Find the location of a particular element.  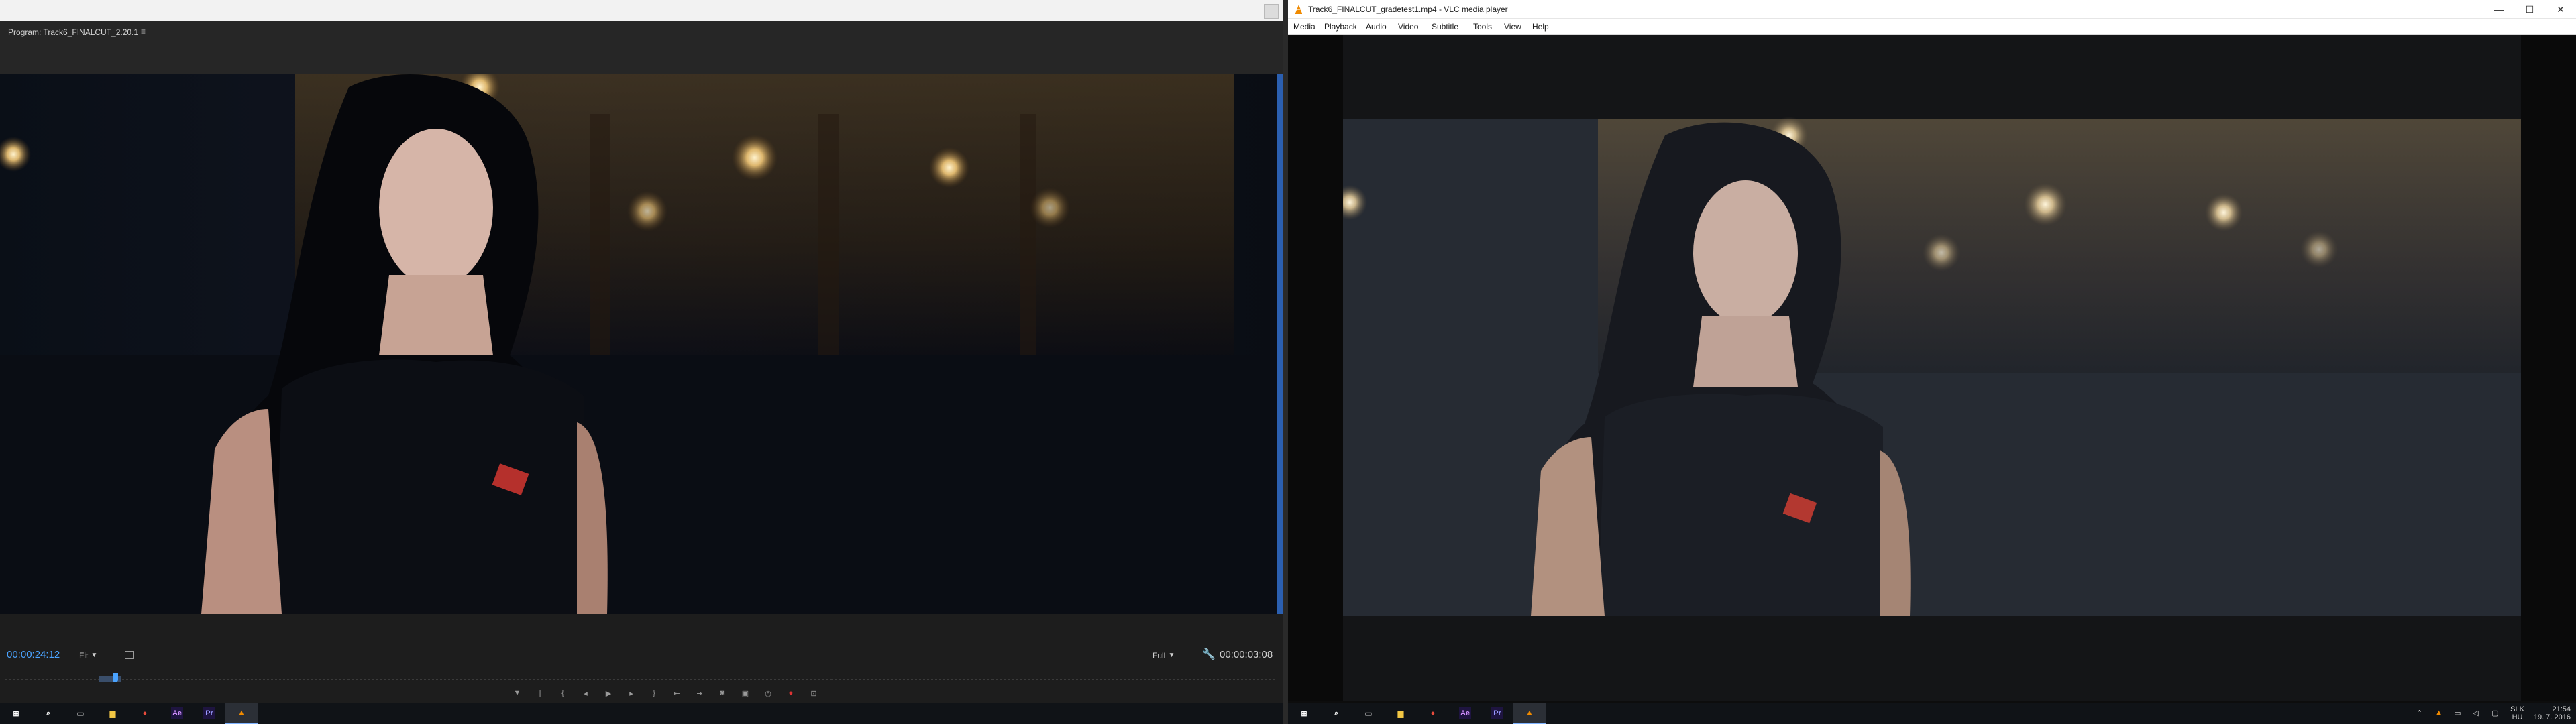

menu-view: View is located at coordinates (1512, 27).